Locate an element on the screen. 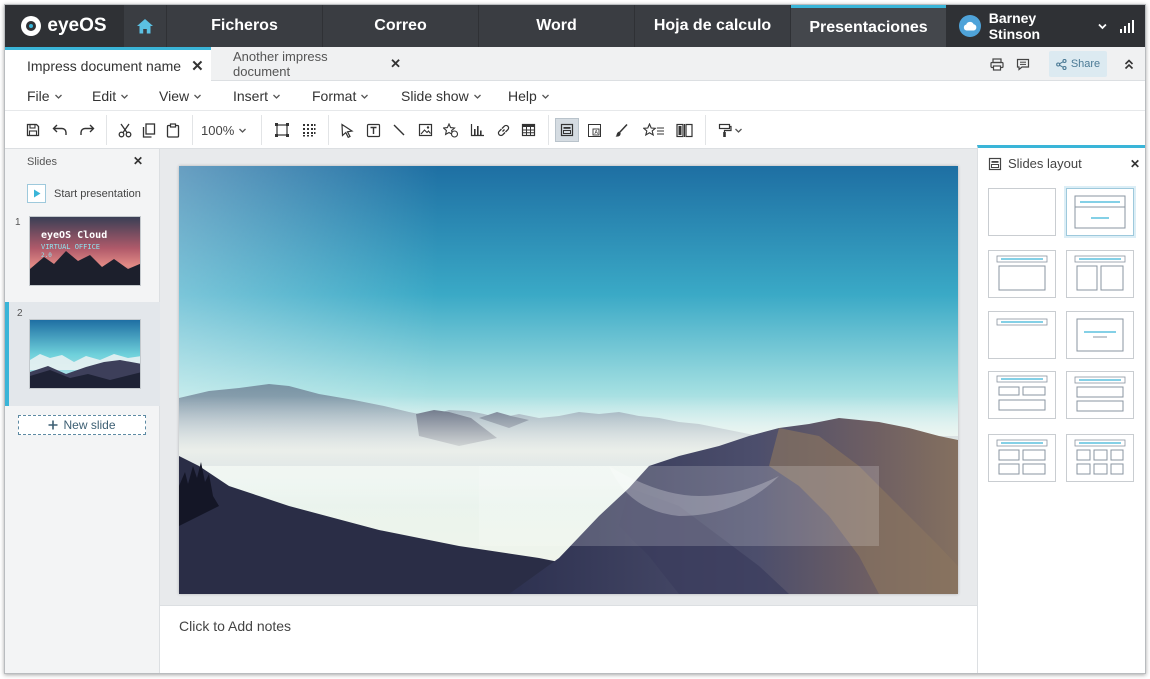 This screenshot has width=1150, height=679. menu-slide-show: Slide show is located at coordinates (441, 96).